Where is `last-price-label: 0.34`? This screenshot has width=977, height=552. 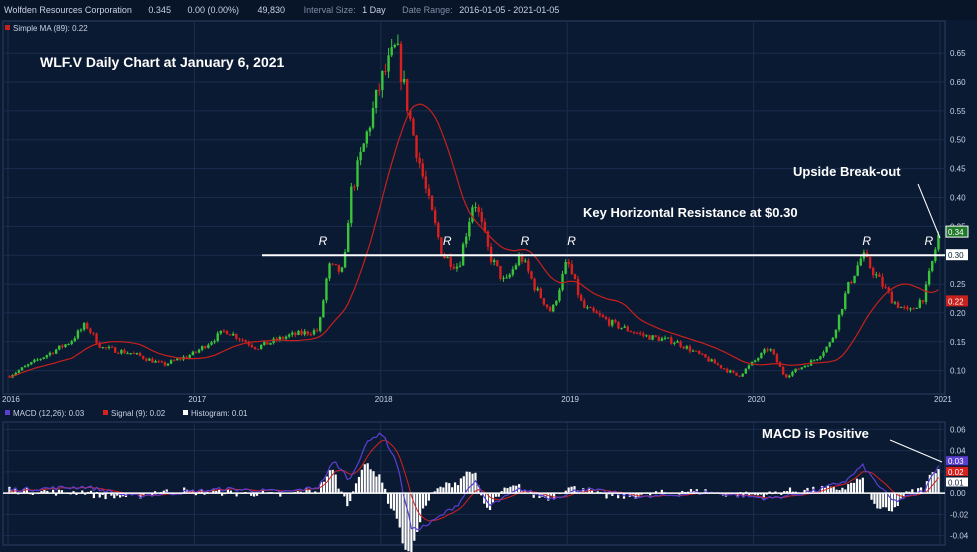
last-price-label: 0.34 is located at coordinates (956, 232).